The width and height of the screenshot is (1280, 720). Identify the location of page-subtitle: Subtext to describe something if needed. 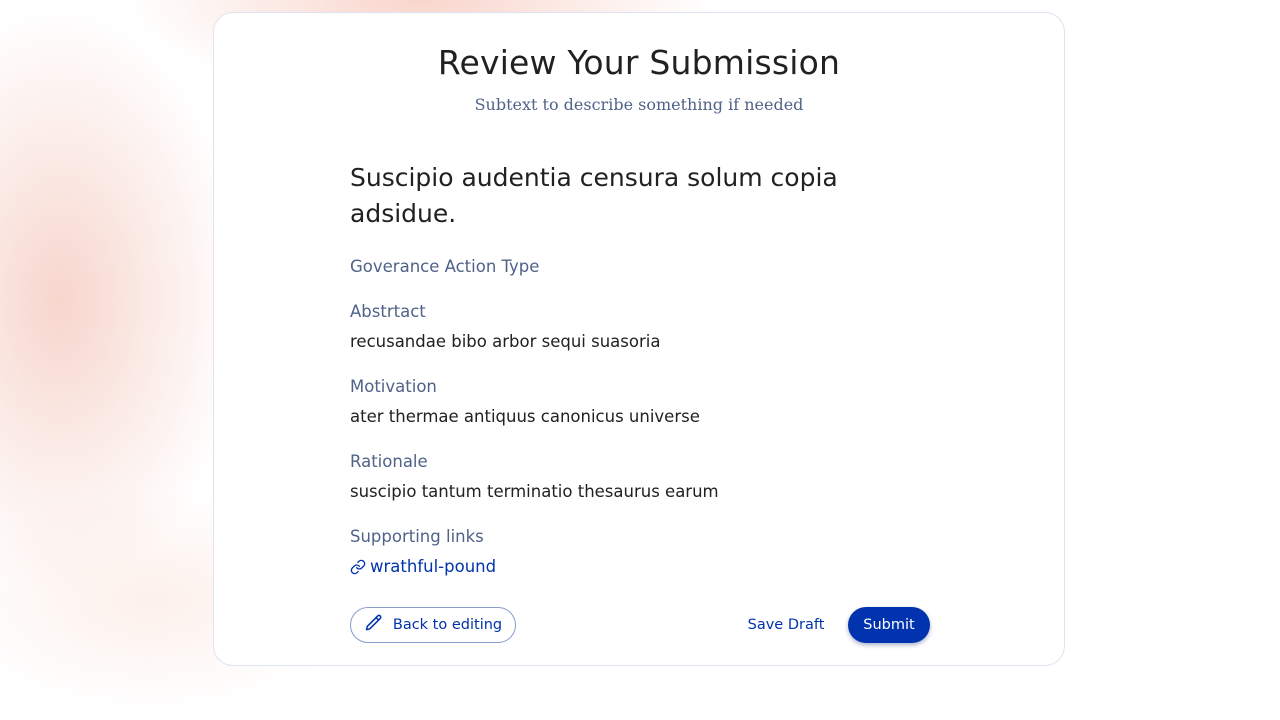
(639, 104).